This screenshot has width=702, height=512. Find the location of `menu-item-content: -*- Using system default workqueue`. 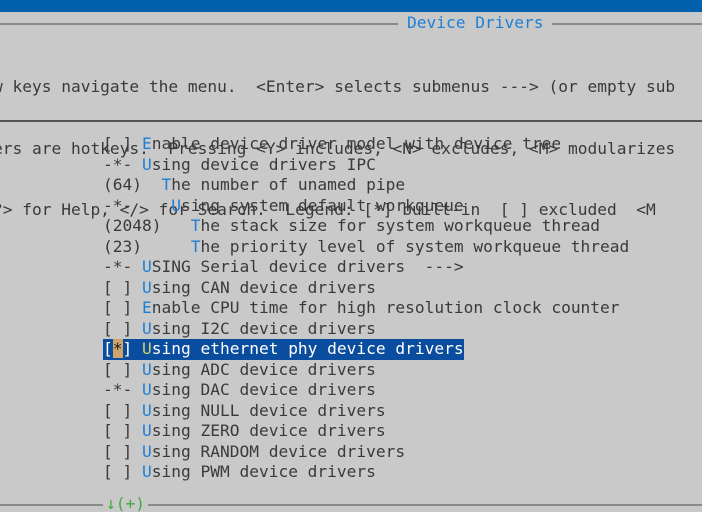

menu-item-content: -*- Using system default workqueue is located at coordinates (283, 206).